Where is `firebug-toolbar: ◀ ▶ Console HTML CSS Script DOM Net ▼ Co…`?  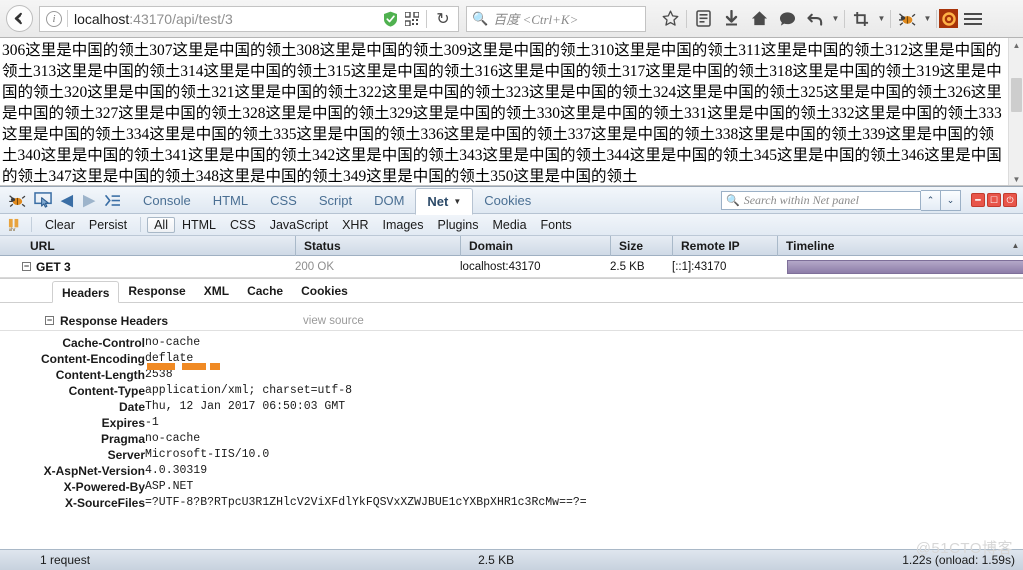 firebug-toolbar: ◀ ▶ Console HTML CSS Script DOM Net ▼ Co… is located at coordinates (511, 201).